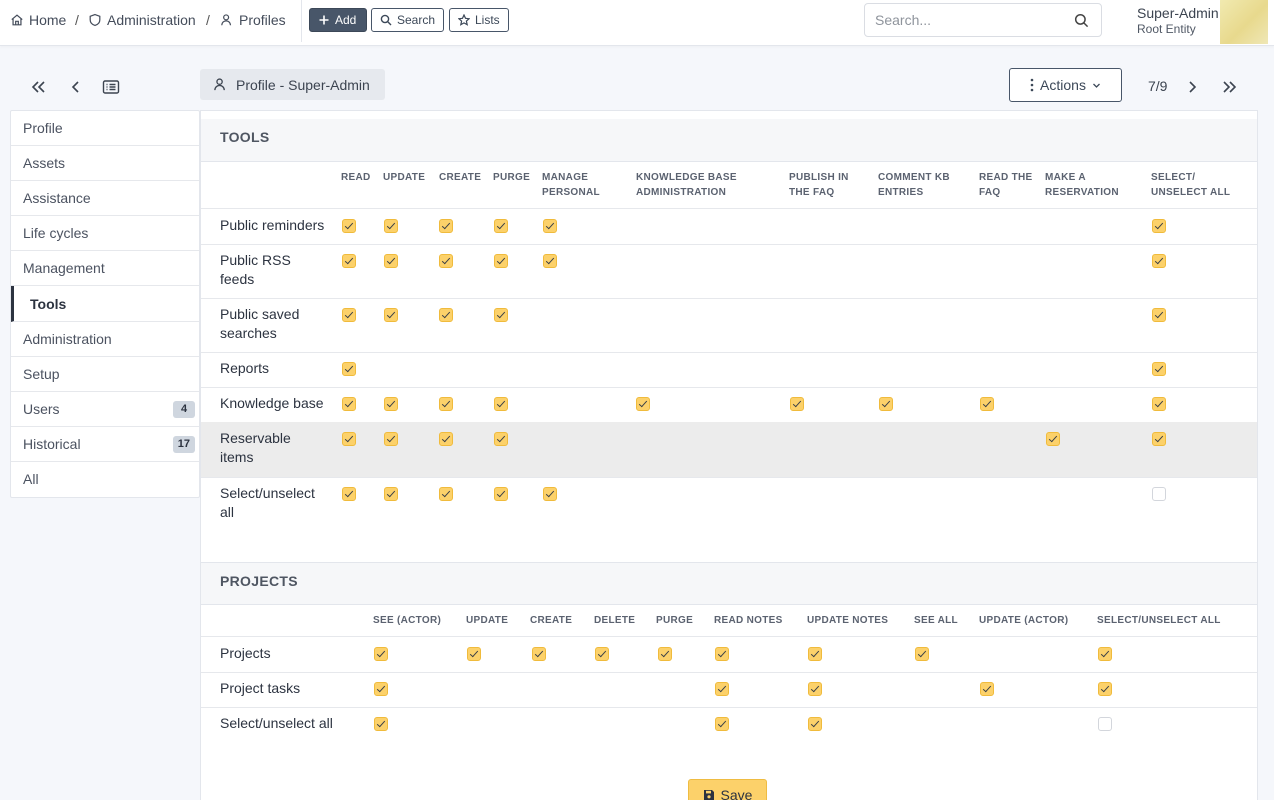  I want to click on next-item-button, so click(1192, 87).